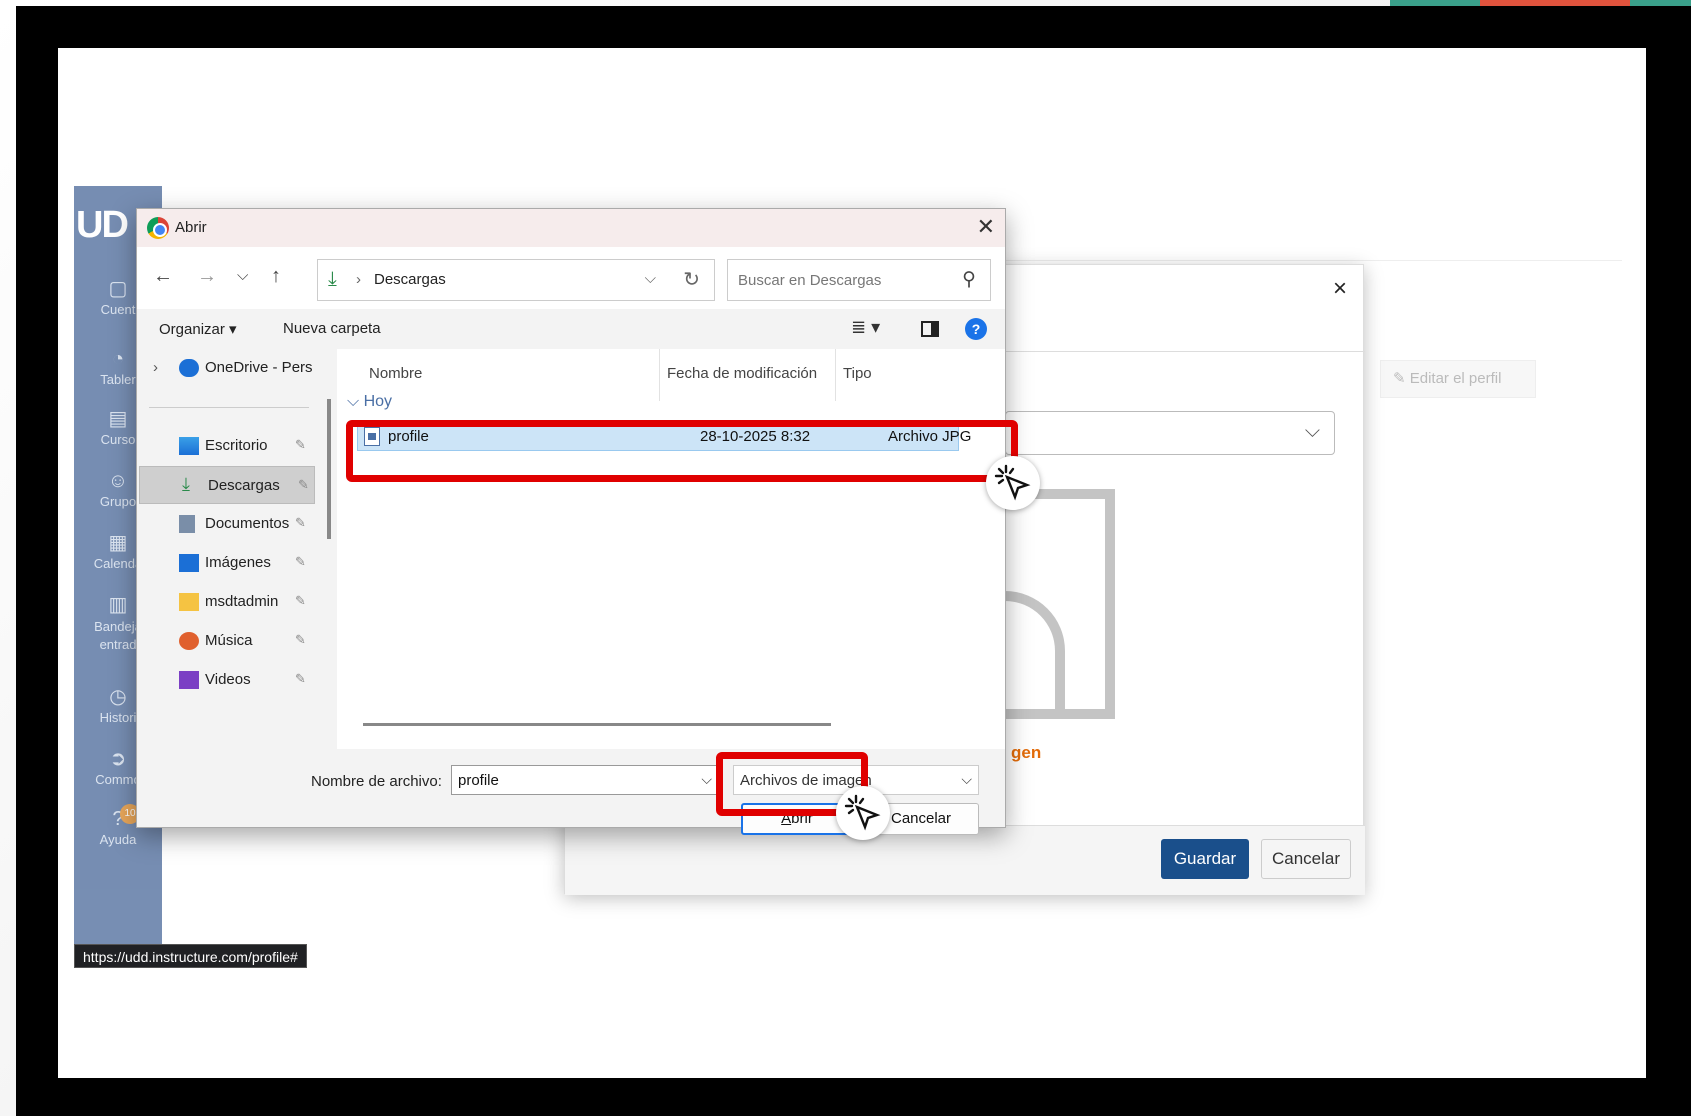 The image size is (1691, 1116). Describe the element at coordinates (571, 329) in the screenshot. I see `dialog-toolbar: Organizar ▾ Nueva carpeta ≣ ▾ ?` at that location.